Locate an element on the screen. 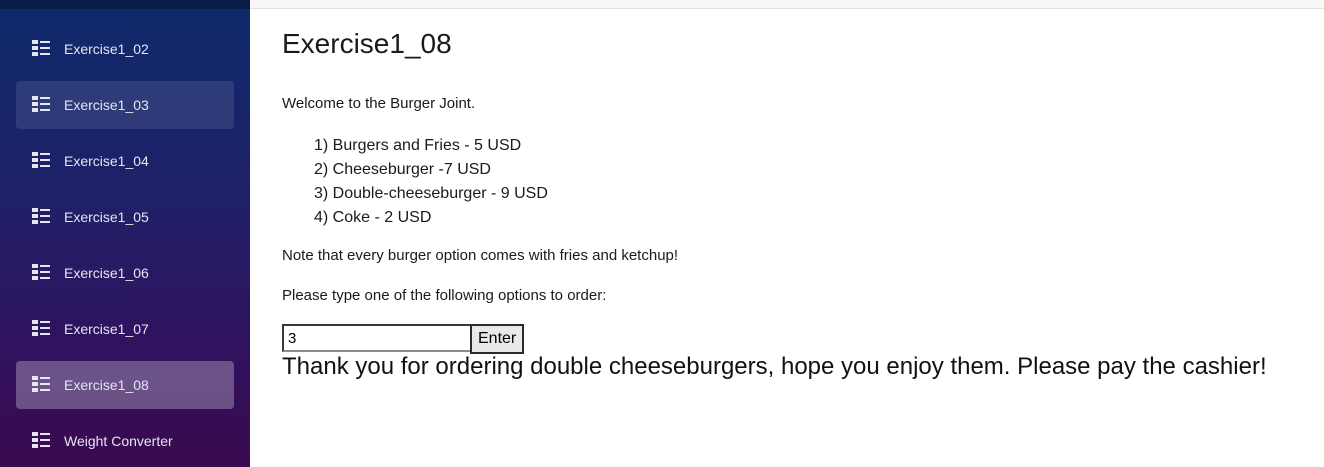 Image resolution: width=1324 pixels, height=467 pixels. sidebar-item-exercise1-08: Exercise1_08 is located at coordinates (125, 385).